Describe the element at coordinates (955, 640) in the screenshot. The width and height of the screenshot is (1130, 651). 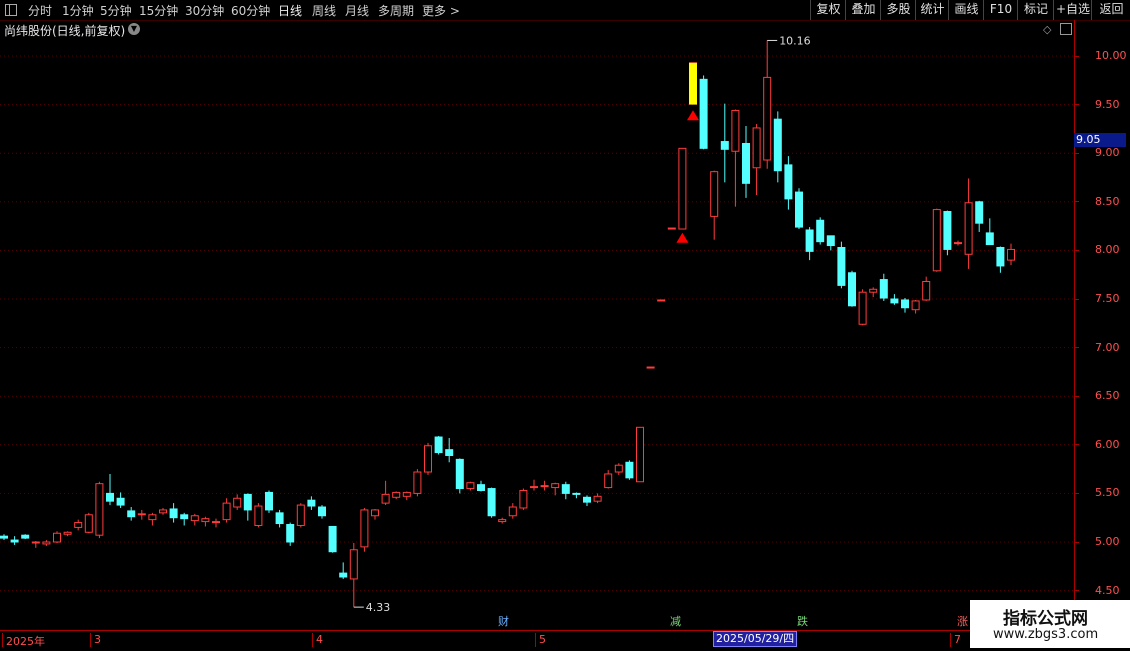
I see `date-label: 7` at that location.